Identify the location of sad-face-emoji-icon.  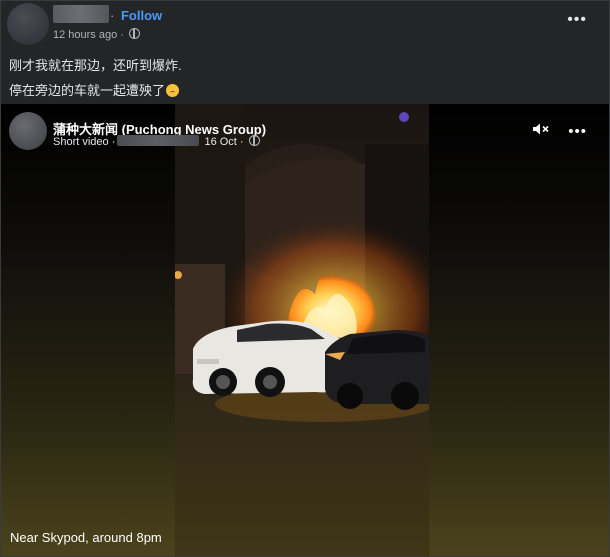
(173, 90).